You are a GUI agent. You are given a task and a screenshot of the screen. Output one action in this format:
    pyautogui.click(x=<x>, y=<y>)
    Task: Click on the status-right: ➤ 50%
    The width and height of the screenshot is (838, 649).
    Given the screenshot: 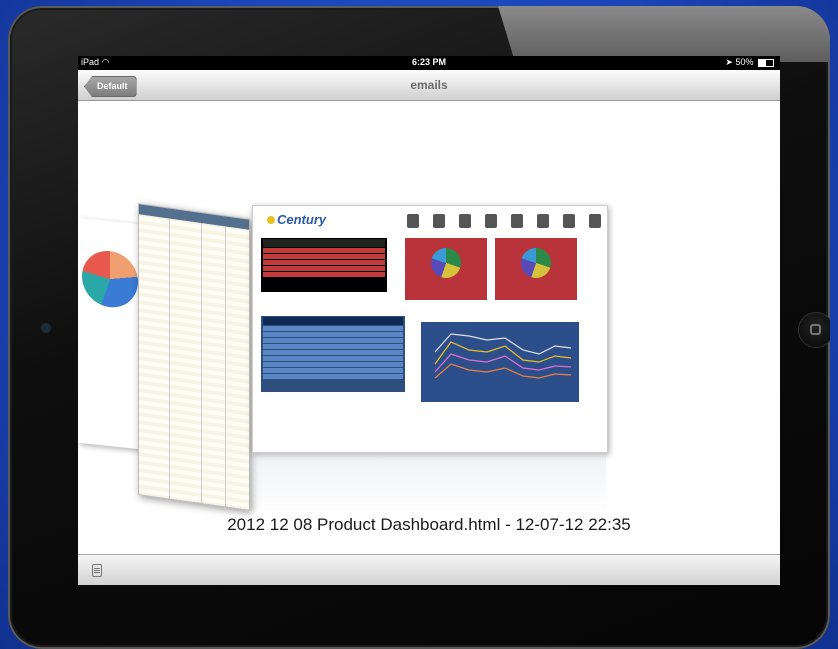 What is the action you would take?
    pyautogui.click(x=749, y=62)
    